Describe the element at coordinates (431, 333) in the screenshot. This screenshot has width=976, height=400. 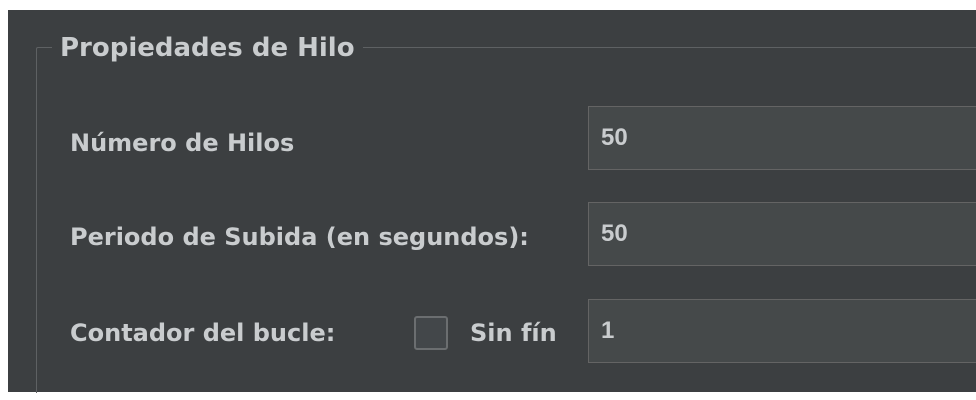
I see `infinite-checkbox` at that location.